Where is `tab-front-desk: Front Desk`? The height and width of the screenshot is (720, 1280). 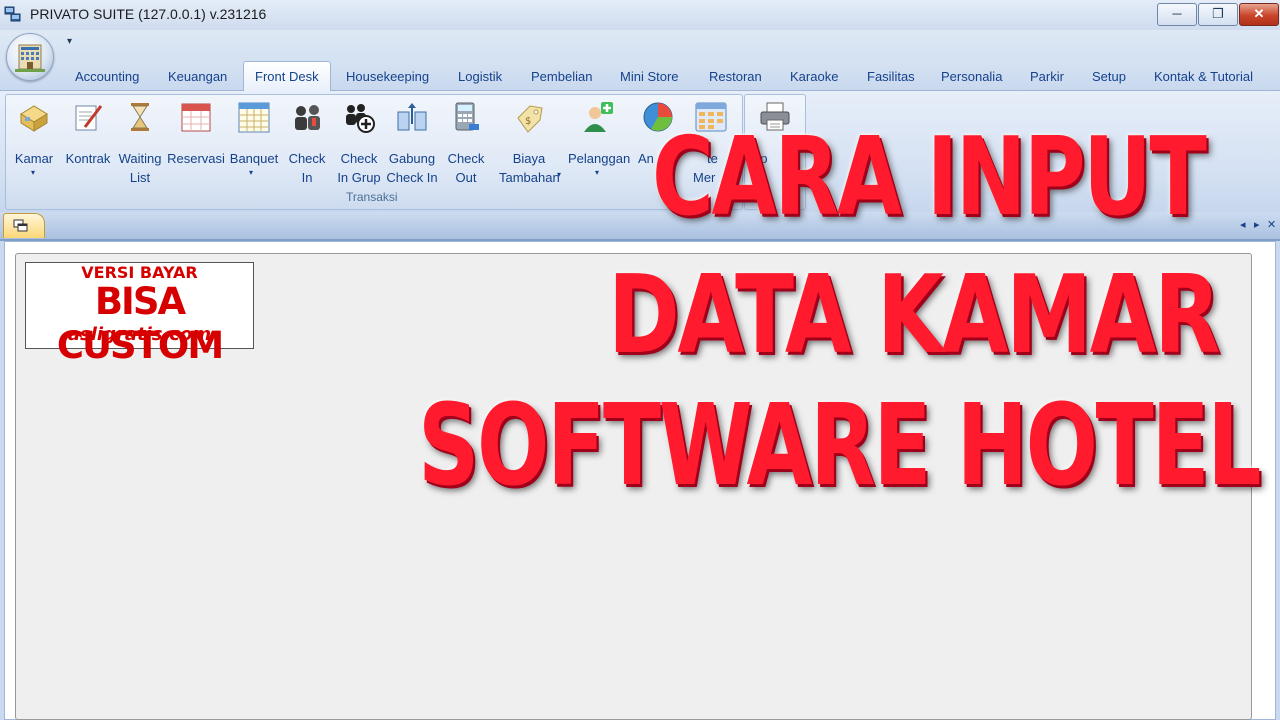
tab-front-desk: Front Desk is located at coordinates (287, 76).